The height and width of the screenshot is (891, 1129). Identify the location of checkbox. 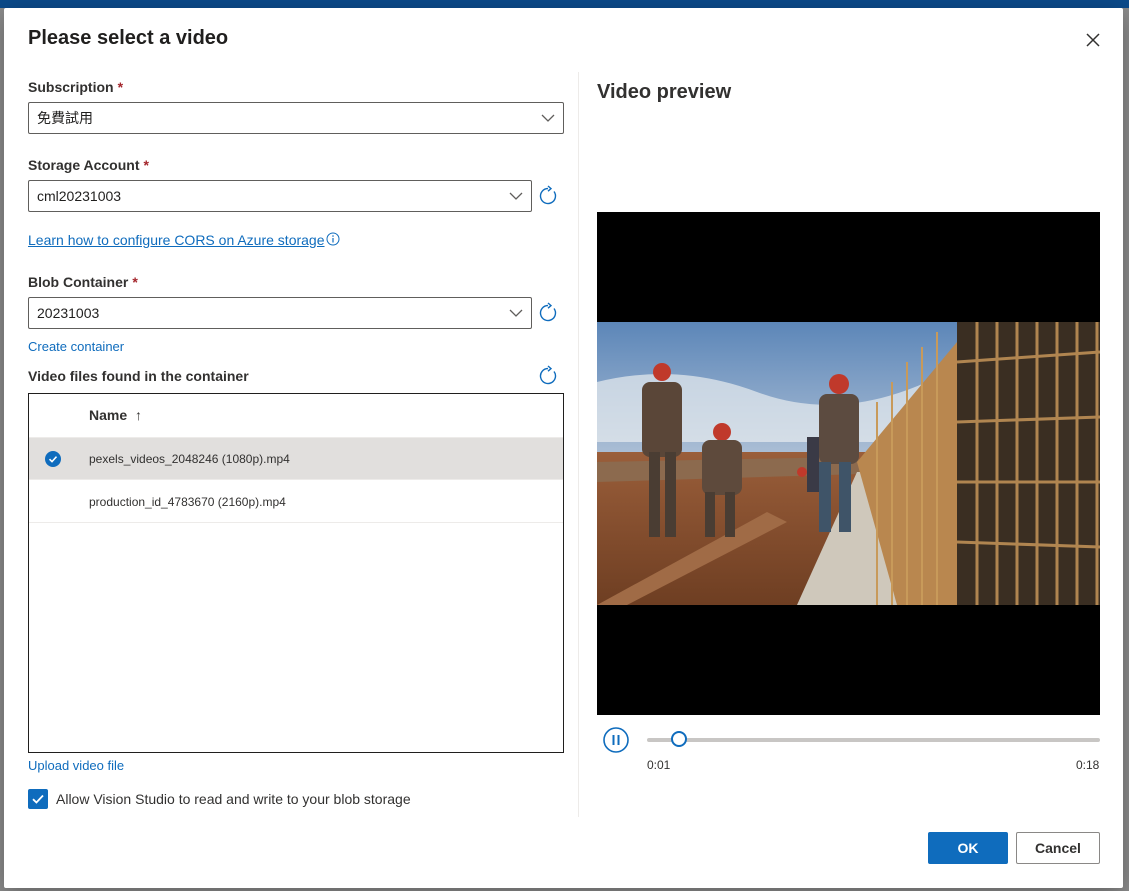
(38, 799).